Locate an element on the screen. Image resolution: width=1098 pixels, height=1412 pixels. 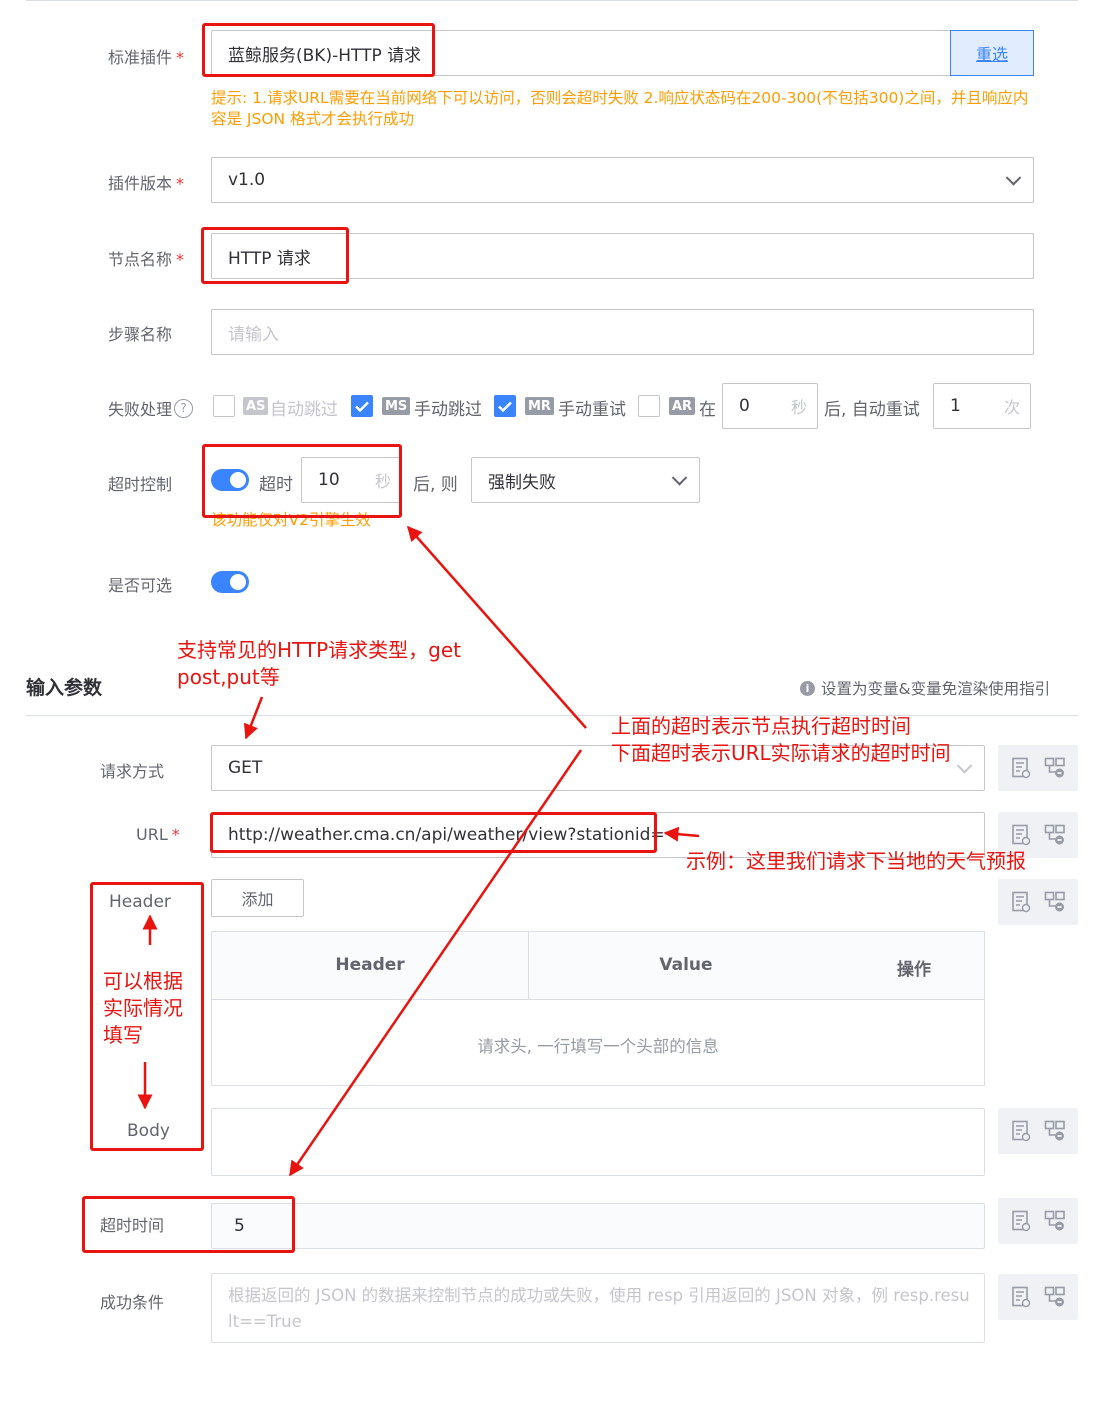
arrow-to-timeout-control is located at coordinates (497, 627).